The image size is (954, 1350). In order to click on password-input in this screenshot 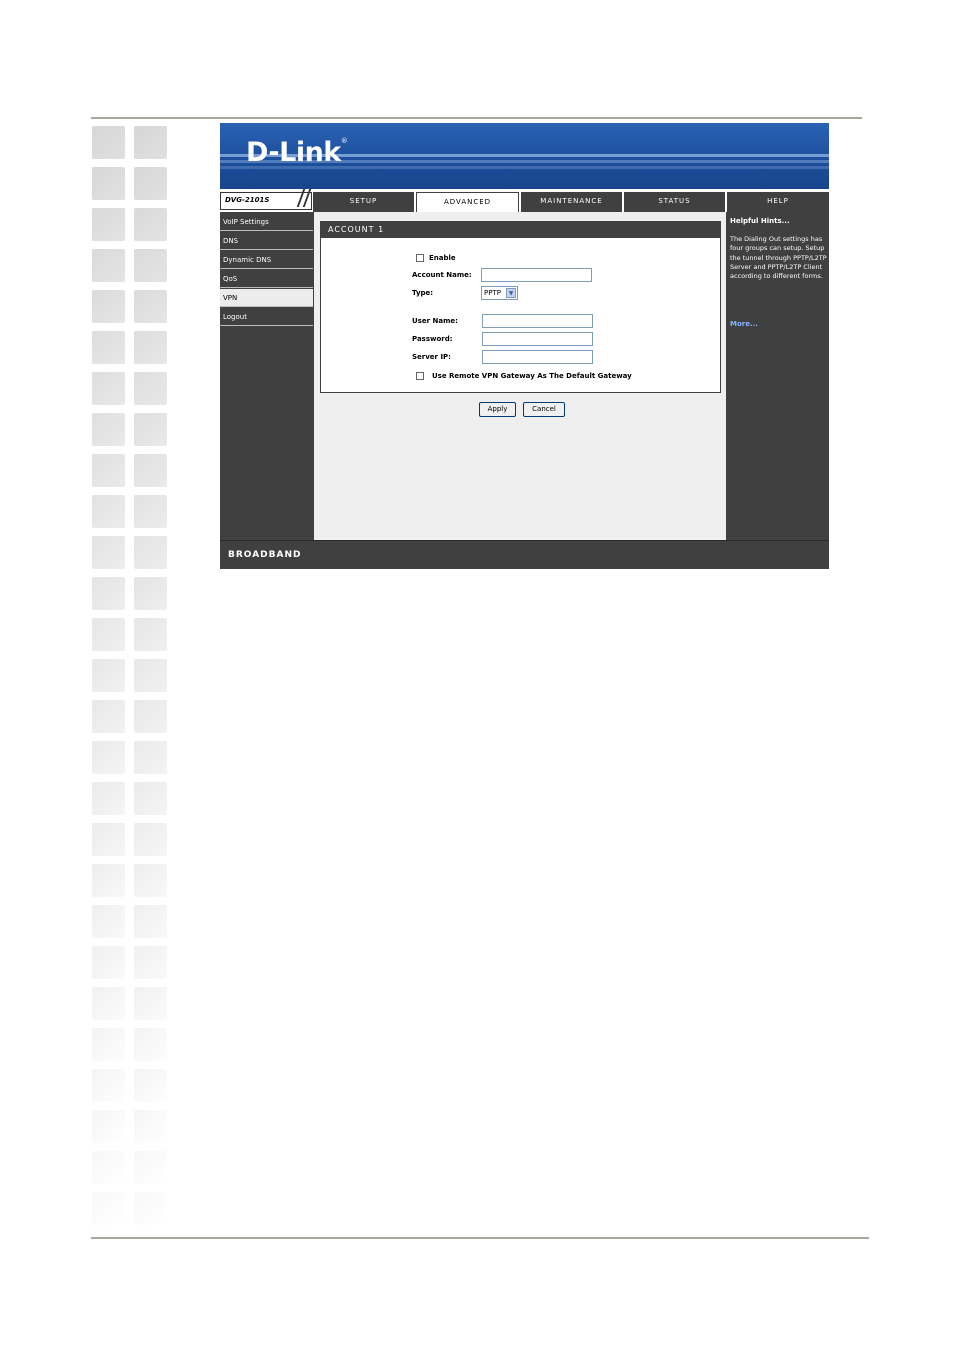, I will do `click(537, 339)`.